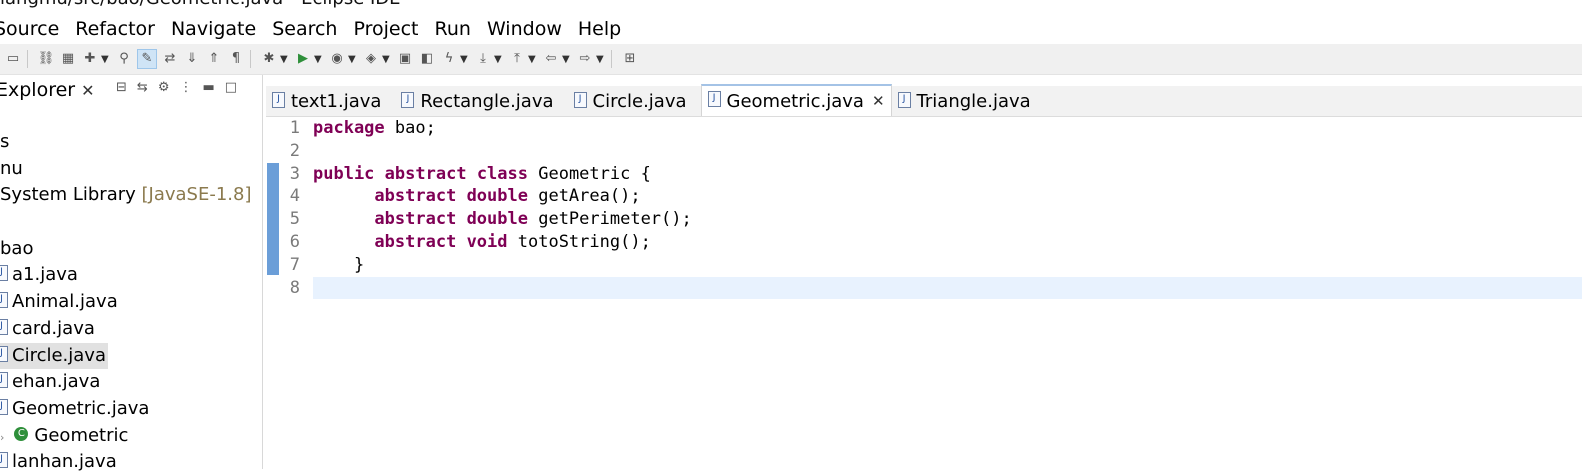 Image resolution: width=1582 pixels, height=476 pixels. I want to click on code-keyword: abstract, so click(415, 196).